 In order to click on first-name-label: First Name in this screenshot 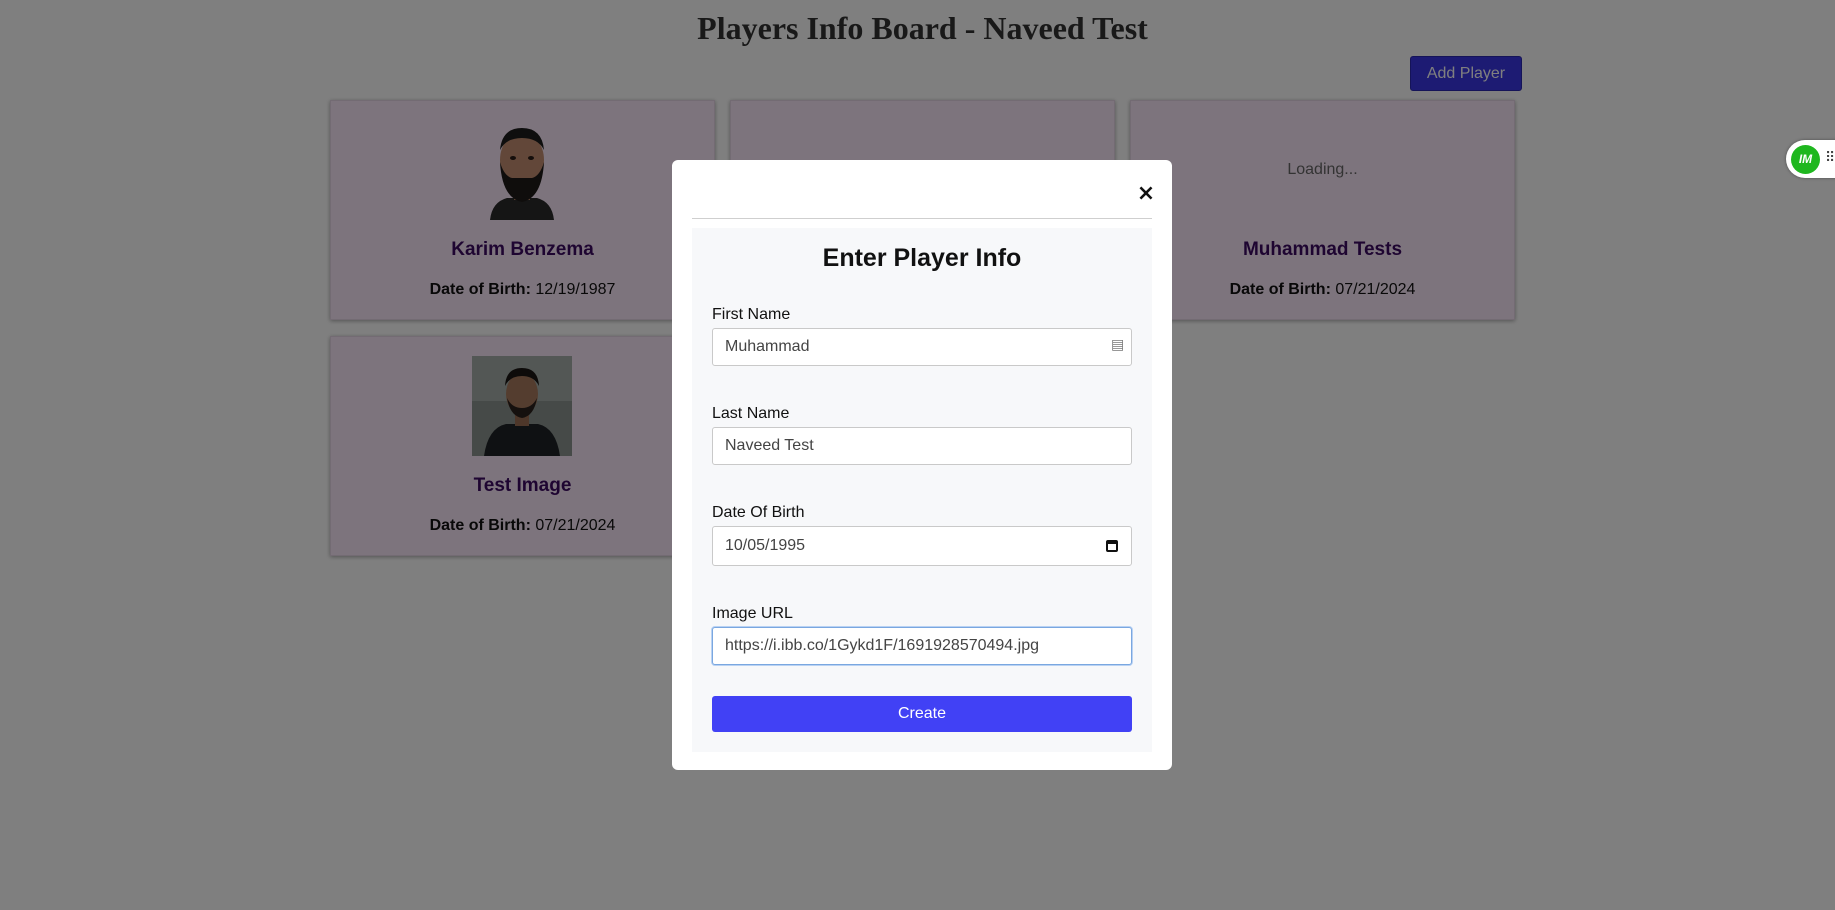, I will do `click(751, 314)`.